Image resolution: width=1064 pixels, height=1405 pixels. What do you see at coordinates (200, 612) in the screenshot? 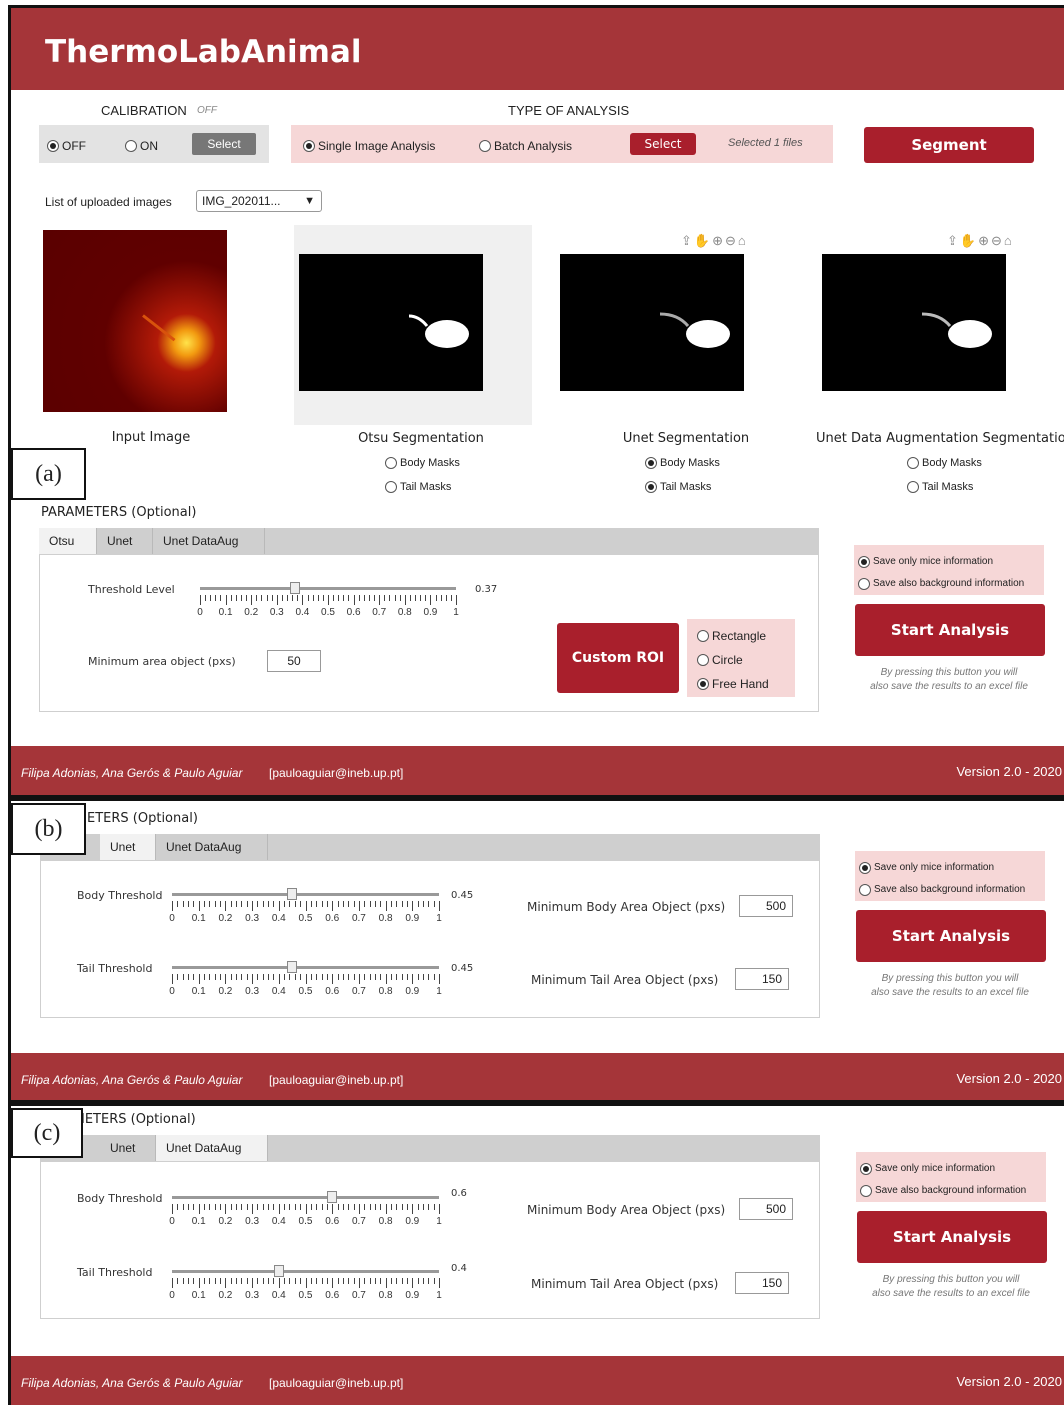
I see `slider-tick-label: 0` at bounding box center [200, 612].